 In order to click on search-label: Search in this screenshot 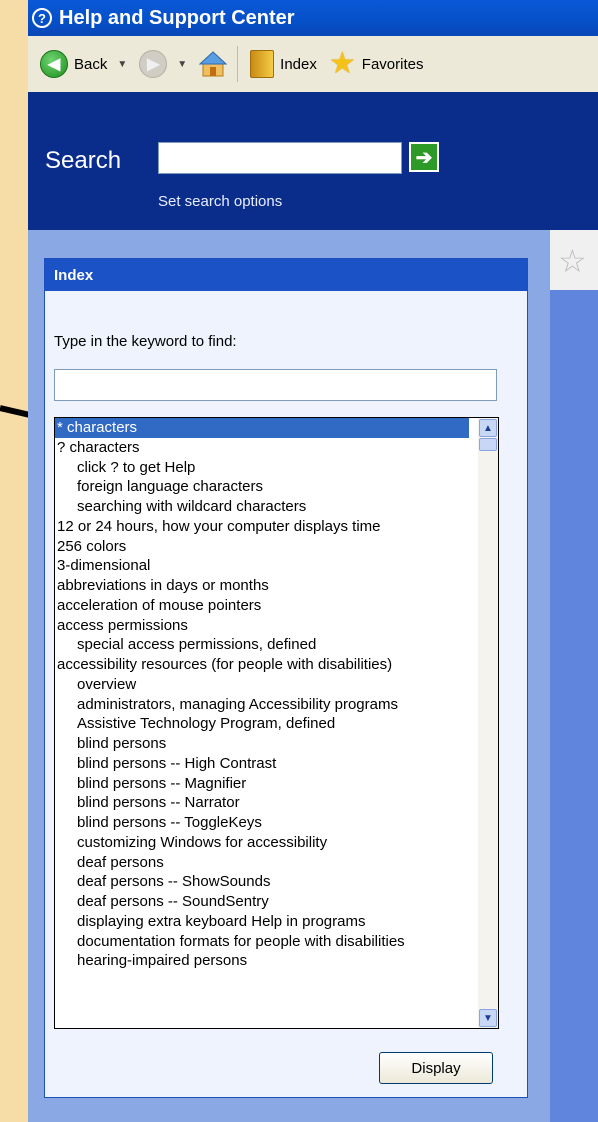, I will do `click(83, 160)`.